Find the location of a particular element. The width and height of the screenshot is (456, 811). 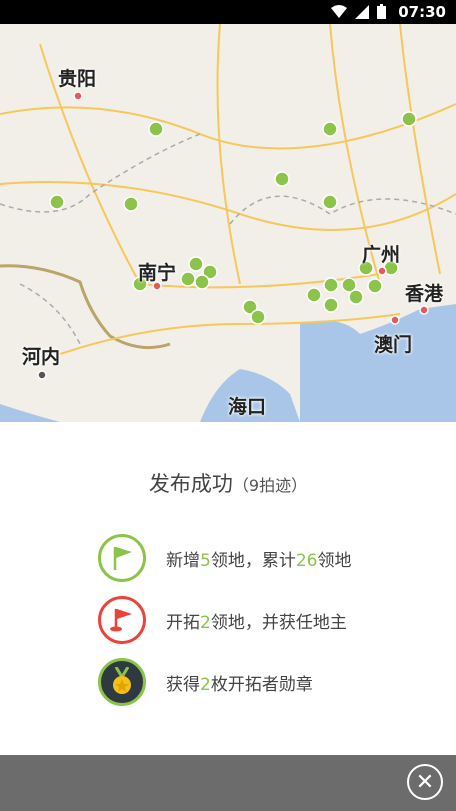

publish-title: 发布成功（9拍迹） is located at coordinates (228, 483).